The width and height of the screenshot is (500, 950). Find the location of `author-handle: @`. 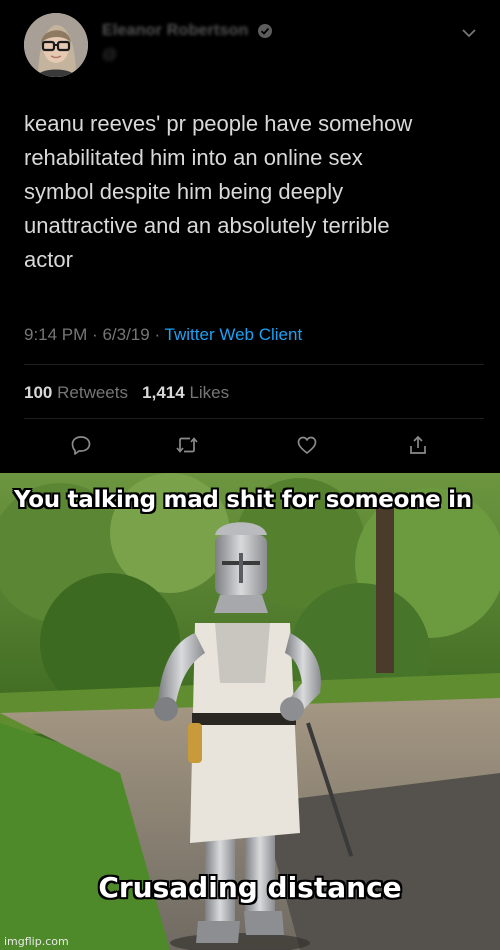

author-handle: @ is located at coordinates (187, 54).